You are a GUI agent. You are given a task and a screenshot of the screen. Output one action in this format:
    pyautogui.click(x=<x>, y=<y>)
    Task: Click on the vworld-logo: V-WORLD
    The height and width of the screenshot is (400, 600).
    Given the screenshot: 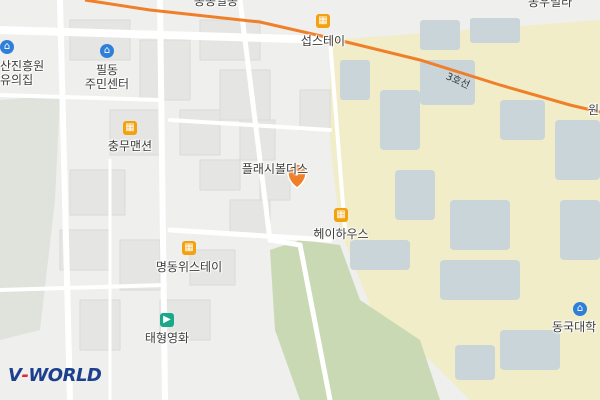 What is the action you would take?
    pyautogui.click(x=55, y=375)
    